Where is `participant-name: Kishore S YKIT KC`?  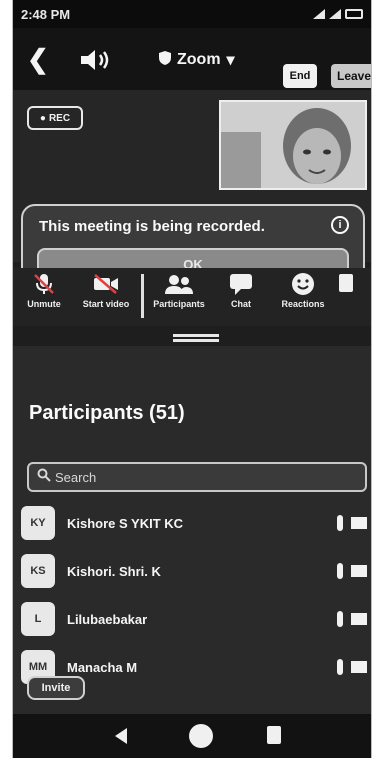
participant-name: Kishore S YKIT KC is located at coordinates (125, 523).